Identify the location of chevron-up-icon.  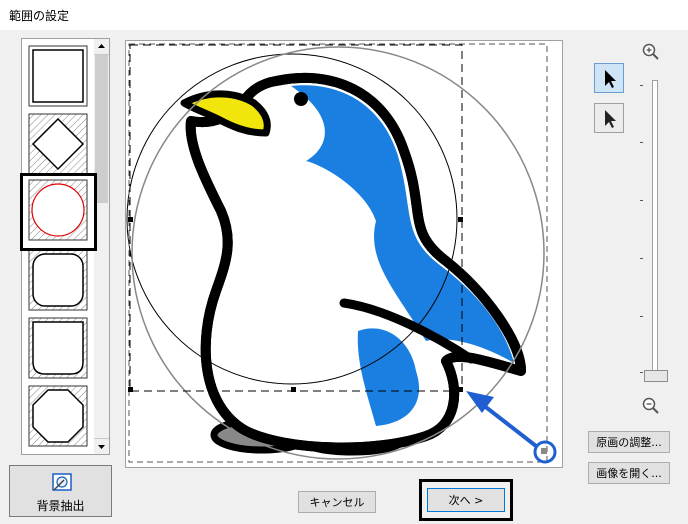
(101, 46).